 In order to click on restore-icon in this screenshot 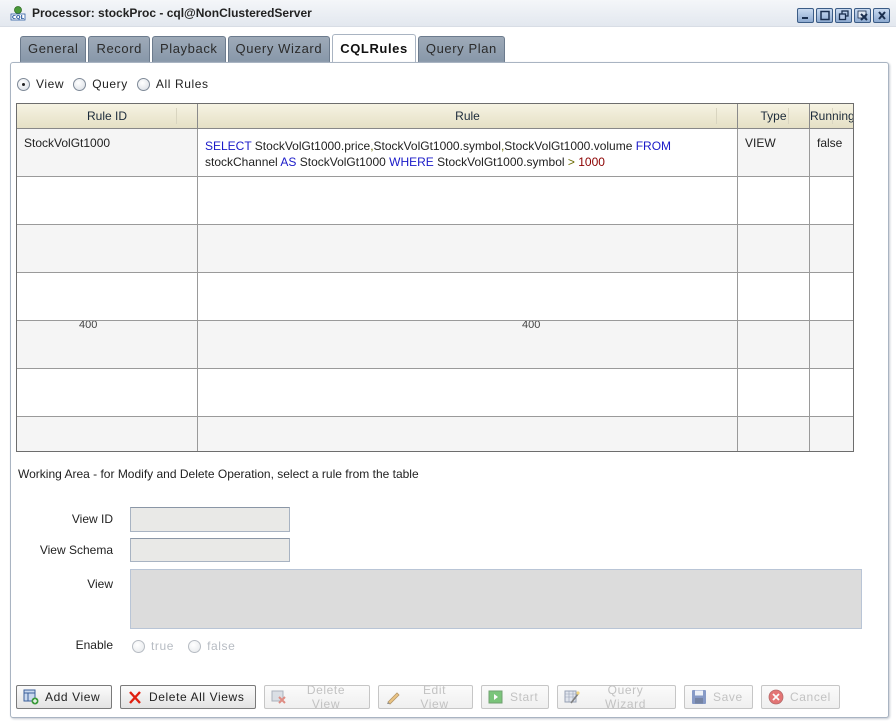, I will do `click(843, 15)`.